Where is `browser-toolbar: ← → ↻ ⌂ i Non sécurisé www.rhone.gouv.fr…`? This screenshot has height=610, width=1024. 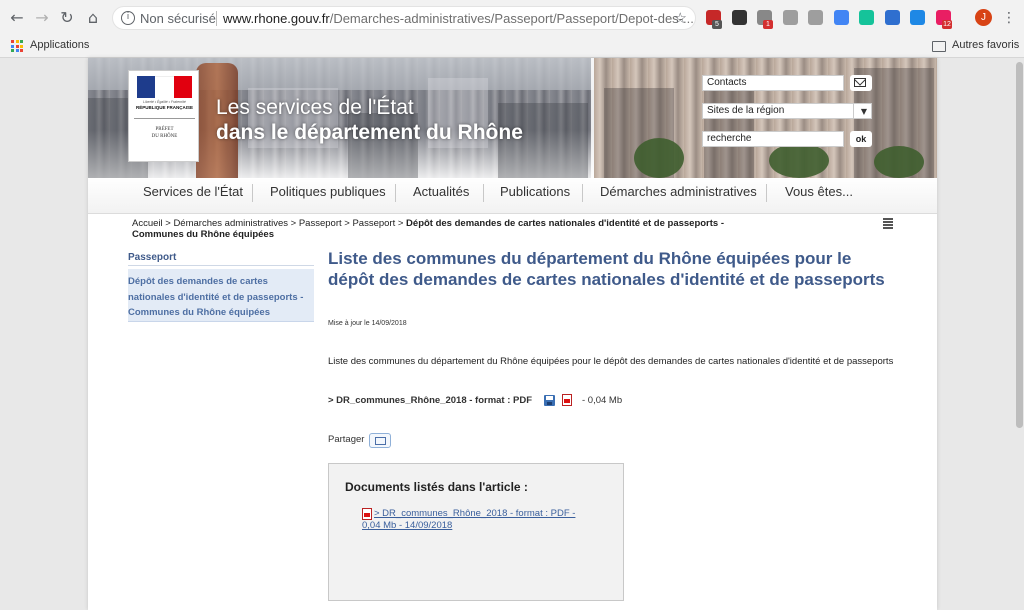 browser-toolbar: ← → ↻ ⌂ i Non sécurisé www.rhone.gouv.fr… is located at coordinates (512, 18).